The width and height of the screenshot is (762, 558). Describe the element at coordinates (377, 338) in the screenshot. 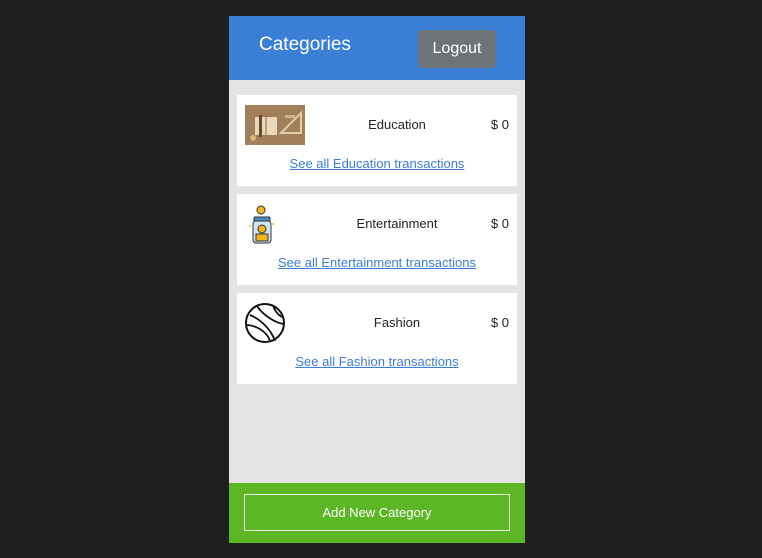

I see `category-card-fashion: Fashion $ 0 See all Fashion transactions` at that location.